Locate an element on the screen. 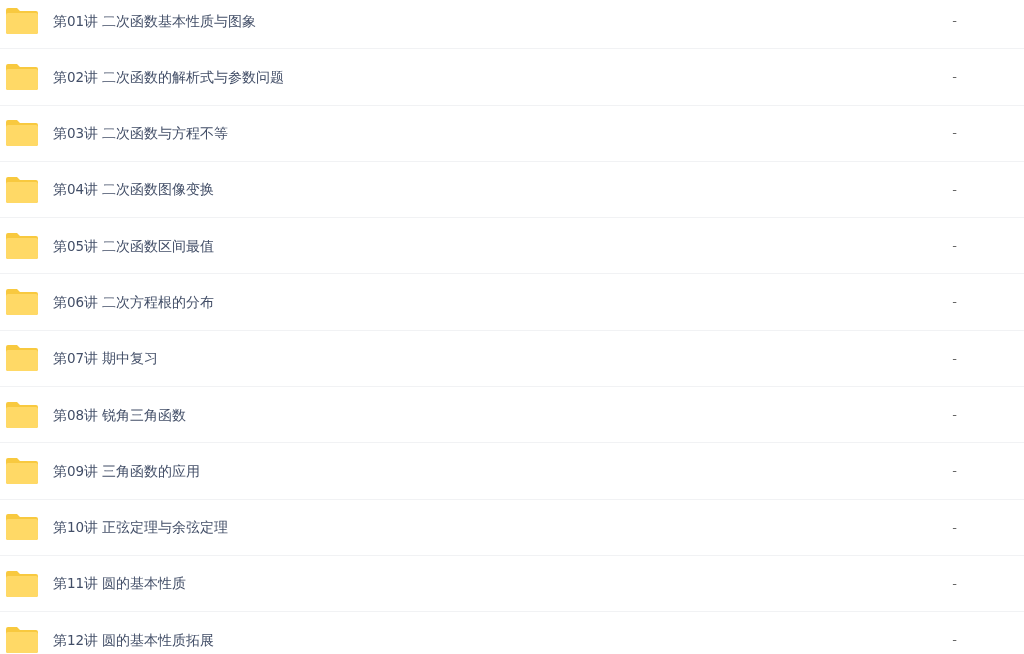 The image size is (1024, 654). file-name: 第02讲 二次函数的解析式与参数问题 is located at coordinates (169, 77).